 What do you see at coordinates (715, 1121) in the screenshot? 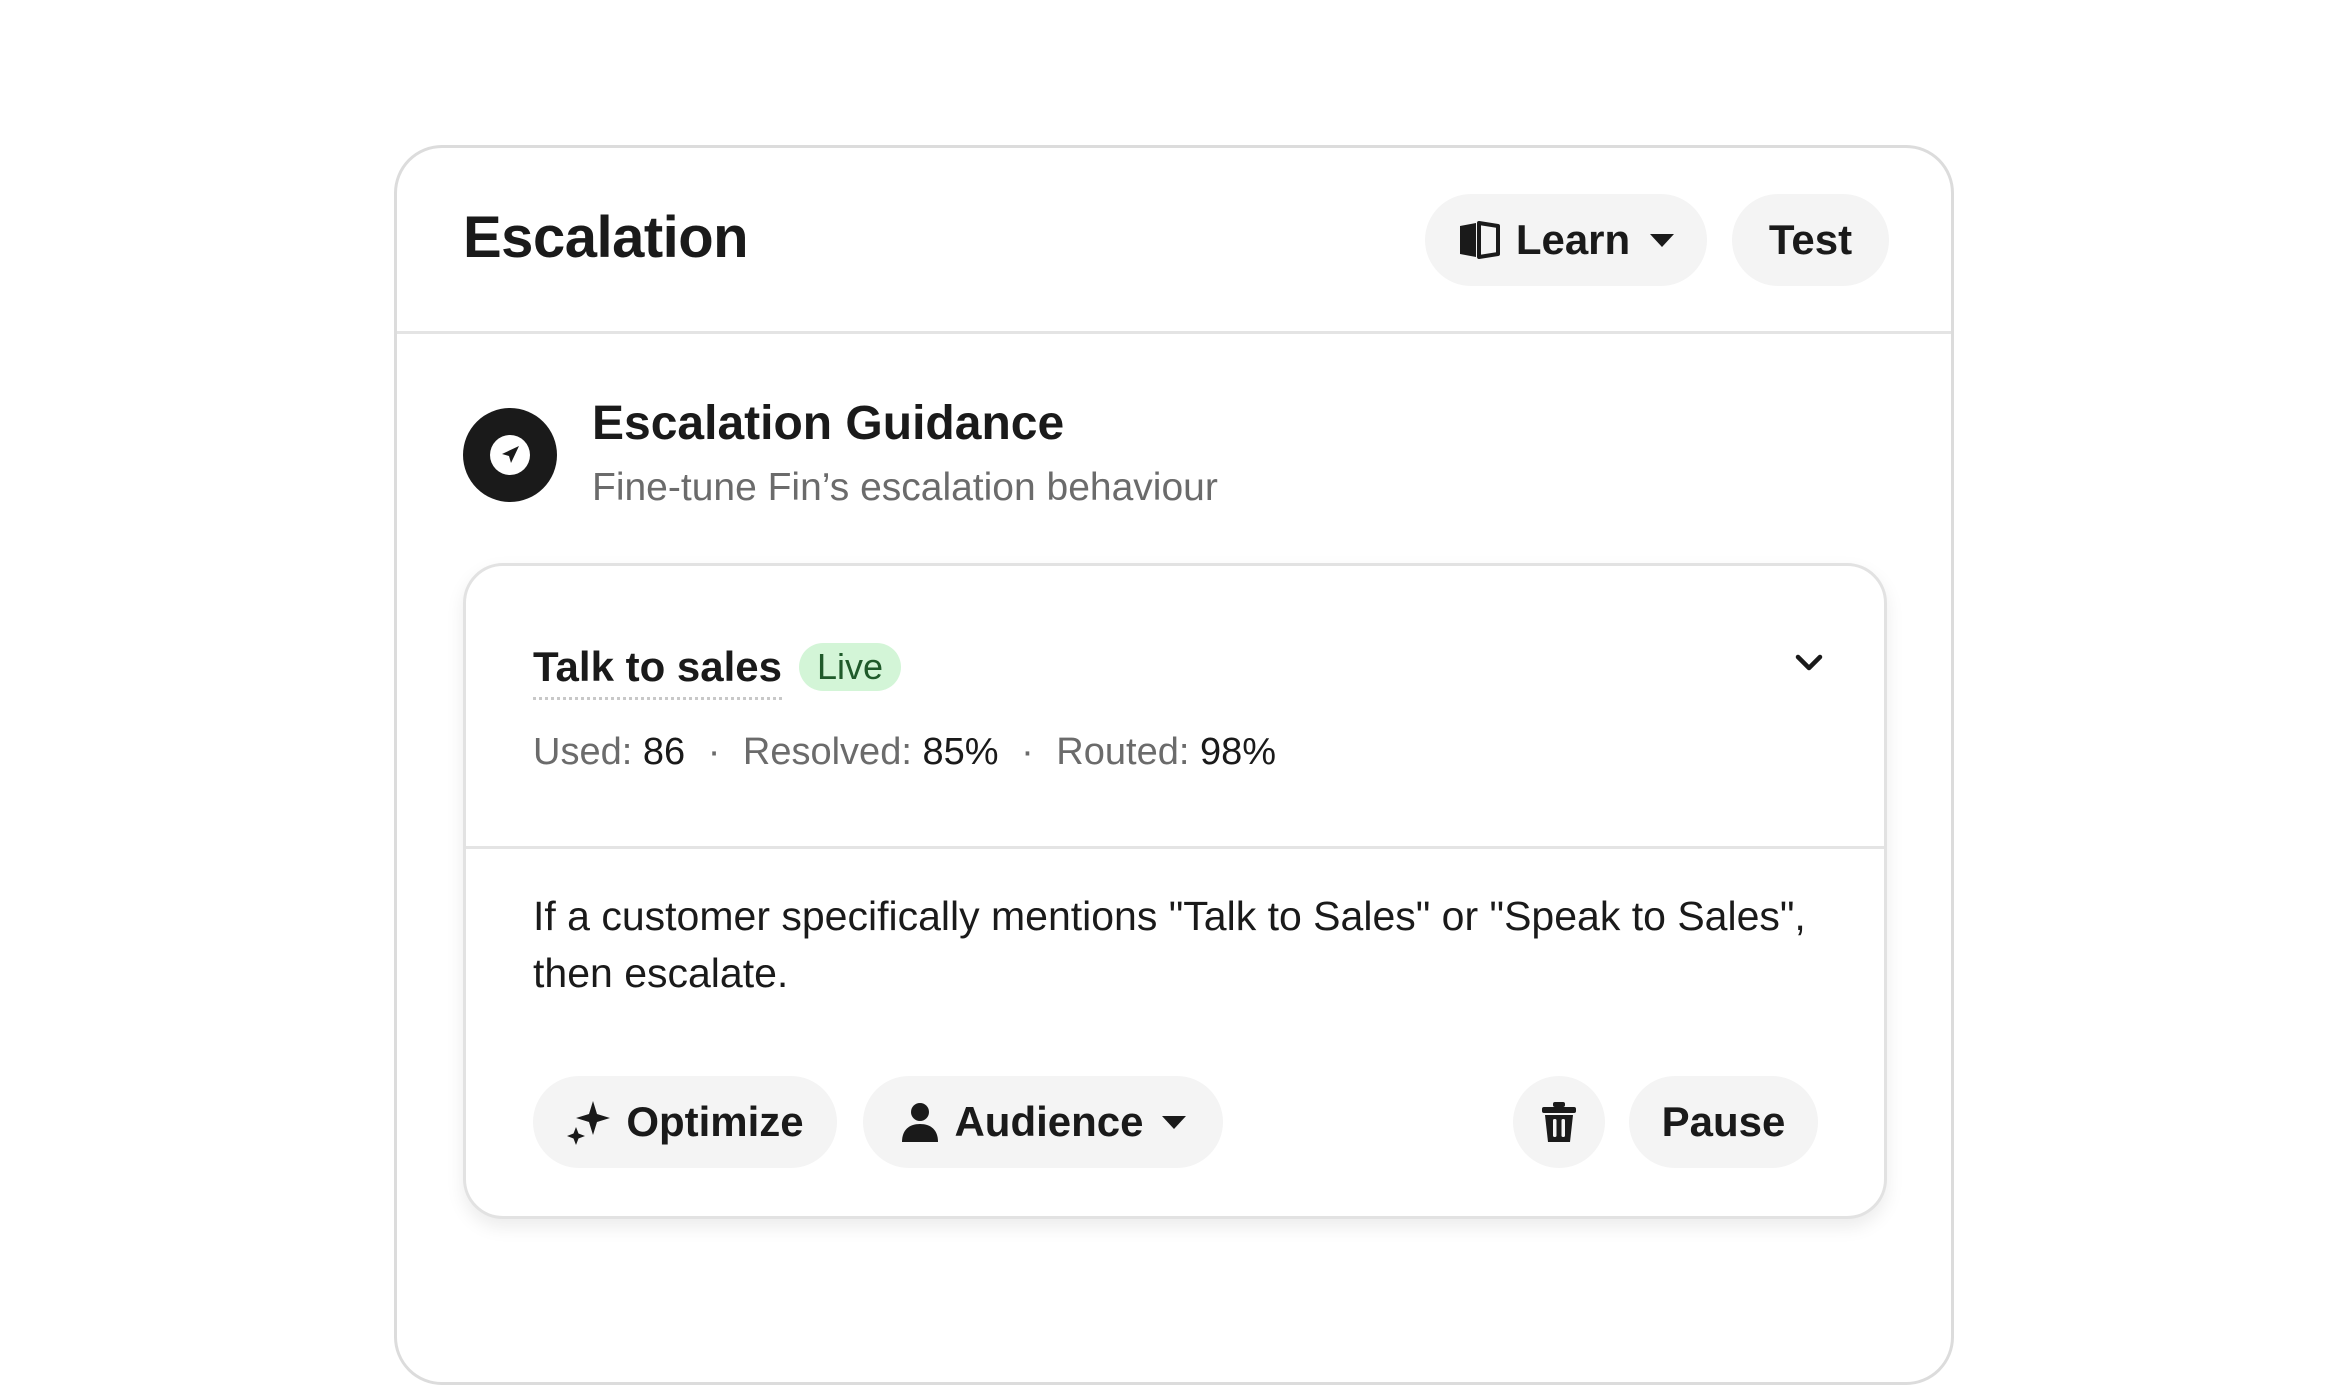
I see `optimize-button-label: Optimize` at bounding box center [715, 1121].